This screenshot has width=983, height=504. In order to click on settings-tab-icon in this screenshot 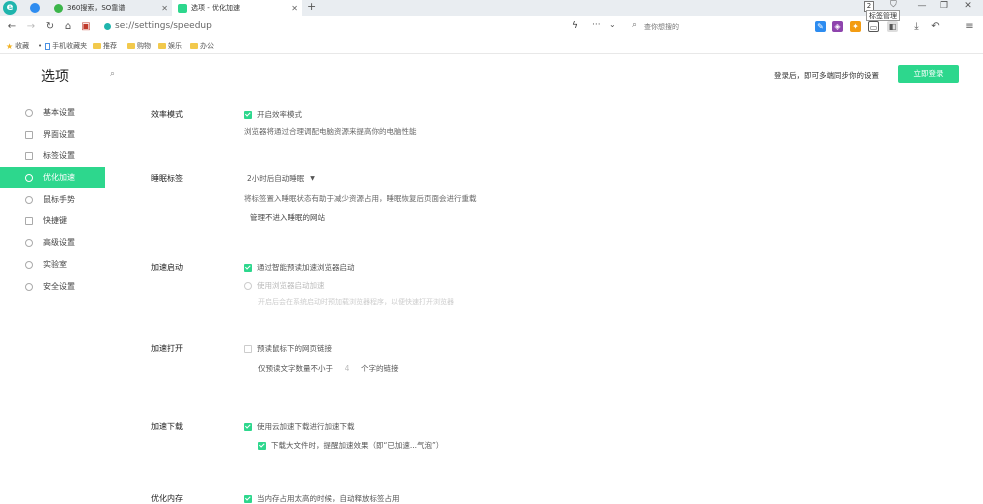, I will do `click(182, 8)`.